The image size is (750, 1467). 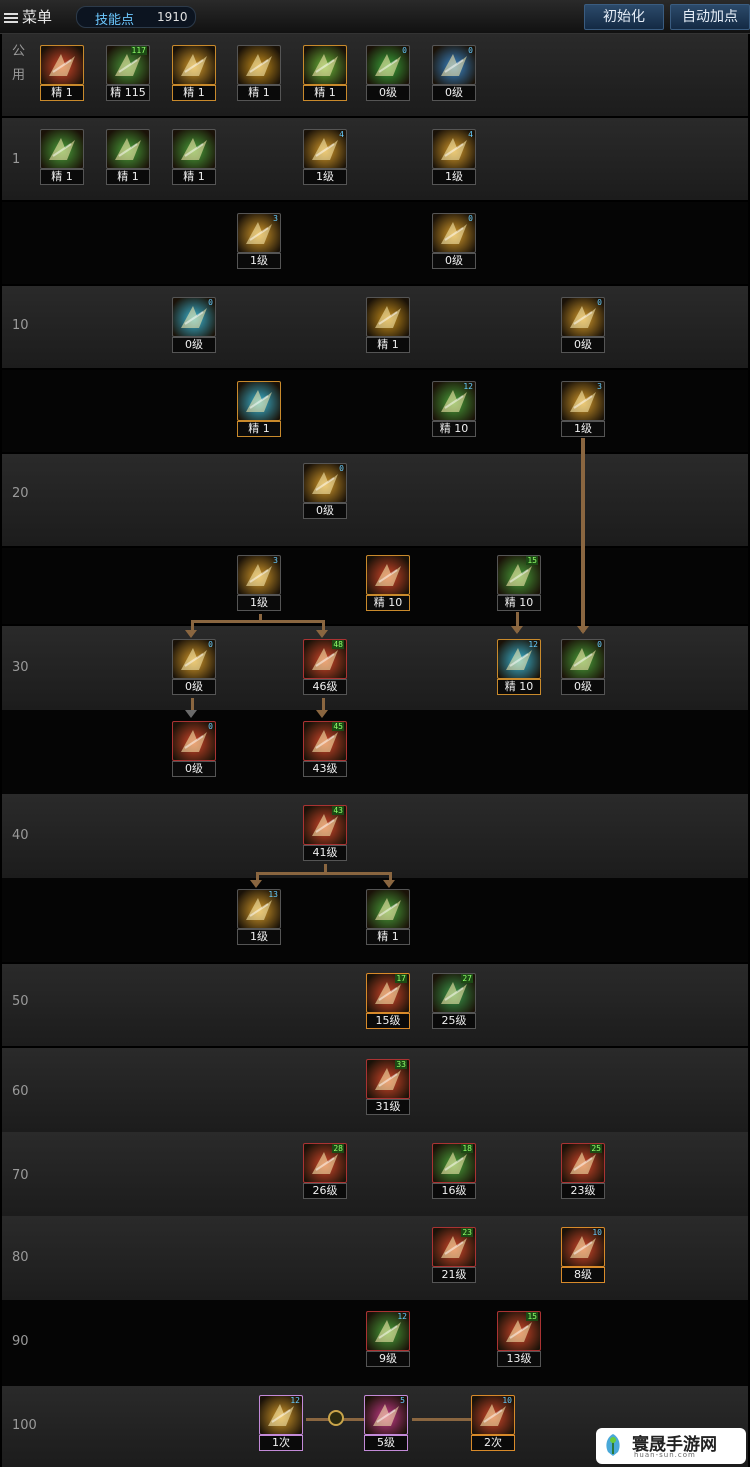 I want to click on skill-r8-b: 45 43级, so click(x=325, y=749).